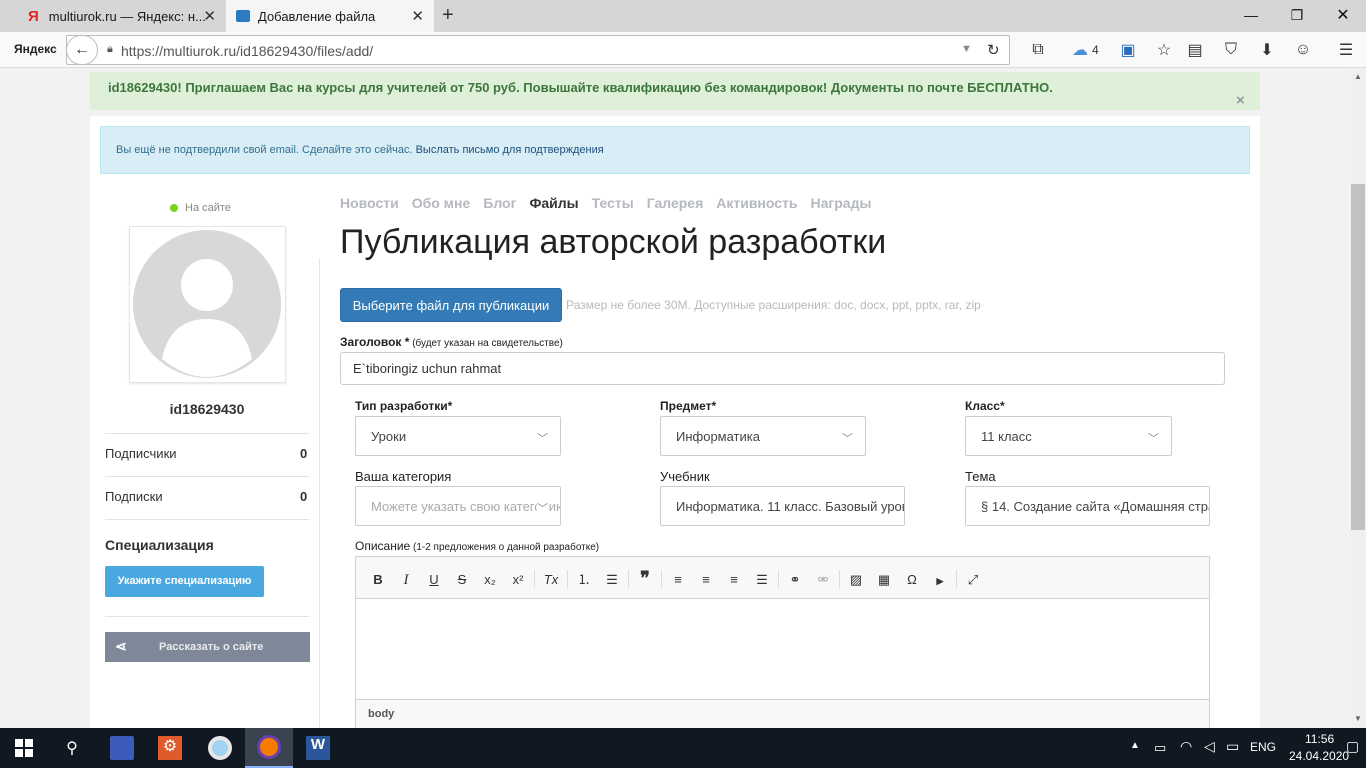  Describe the element at coordinates (1267, 50) in the screenshot. I see `download-icon: ⬇` at that location.